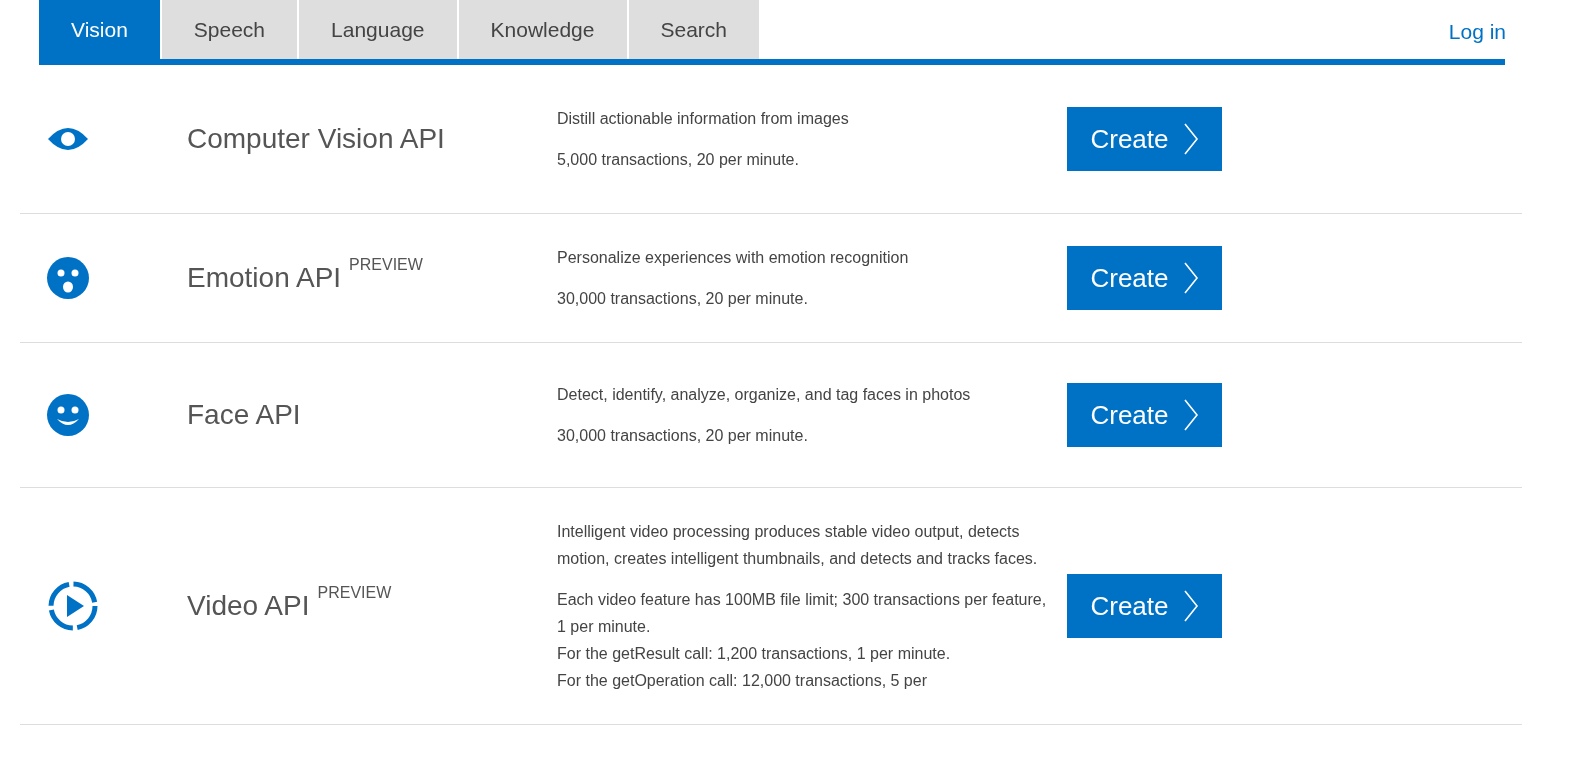  I want to click on quota-text: For the getOperation call: 12,000 transactions, 5 per, so click(742, 681).